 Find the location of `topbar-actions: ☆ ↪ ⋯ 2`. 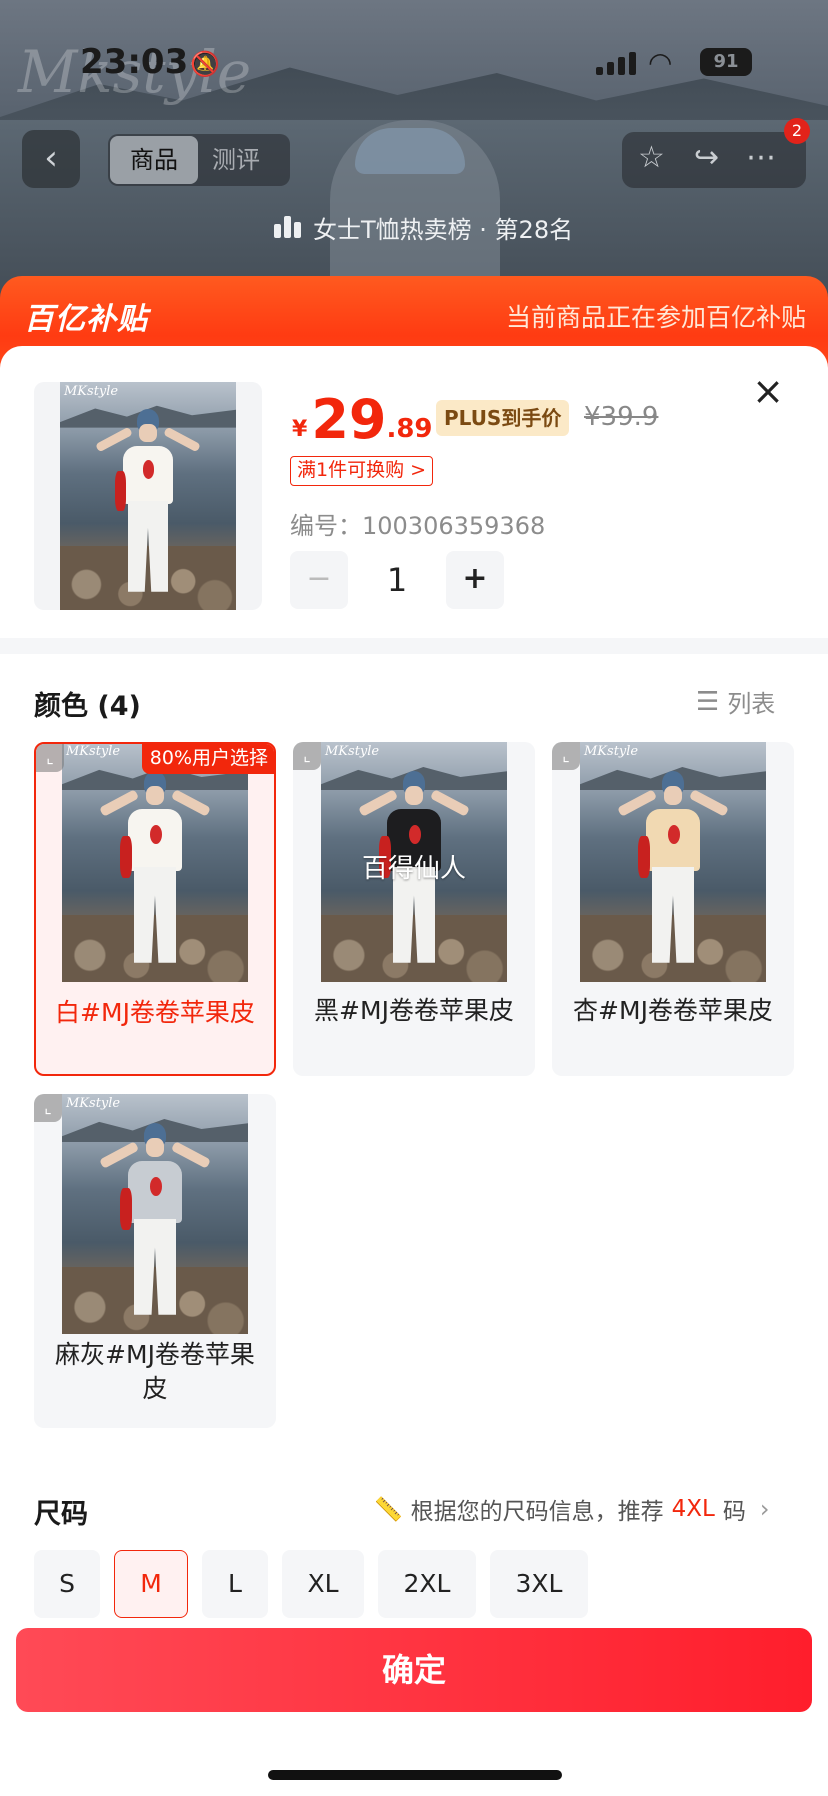

topbar-actions: ☆ ↪ ⋯ 2 is located at coordinates (716, 153).